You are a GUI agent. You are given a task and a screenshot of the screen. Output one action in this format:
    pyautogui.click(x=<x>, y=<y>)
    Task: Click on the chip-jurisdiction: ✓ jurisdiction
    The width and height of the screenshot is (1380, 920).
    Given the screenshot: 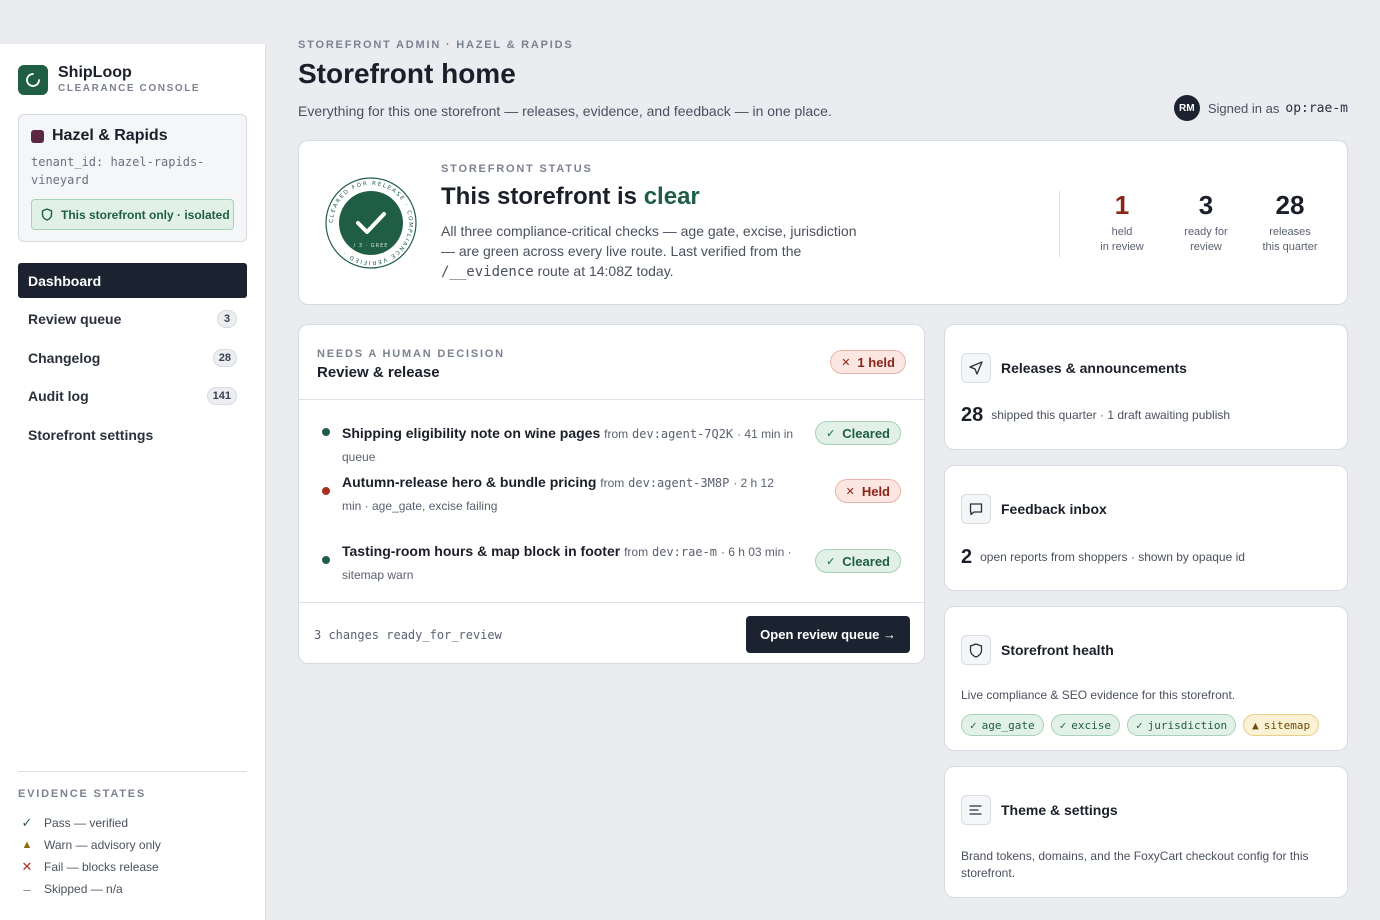 What is the action you would take?
    pyautogui.click(x=1181, y=725)
    